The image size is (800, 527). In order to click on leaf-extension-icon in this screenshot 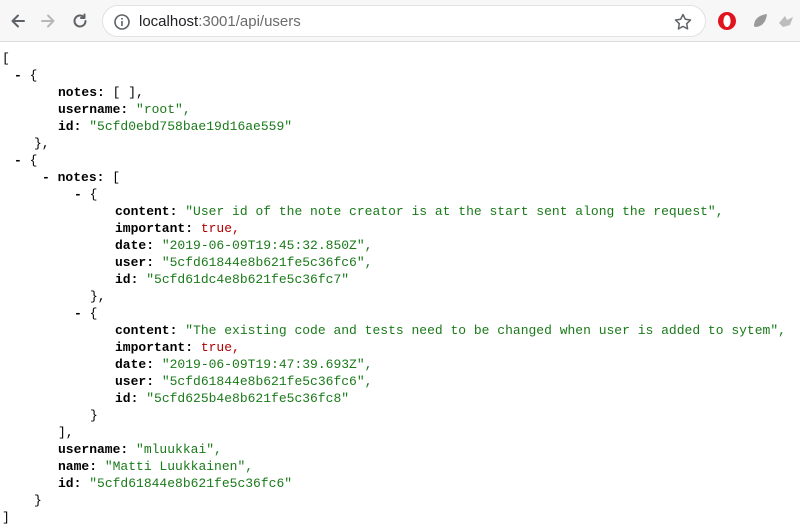, I will do `click(761, 21)`.